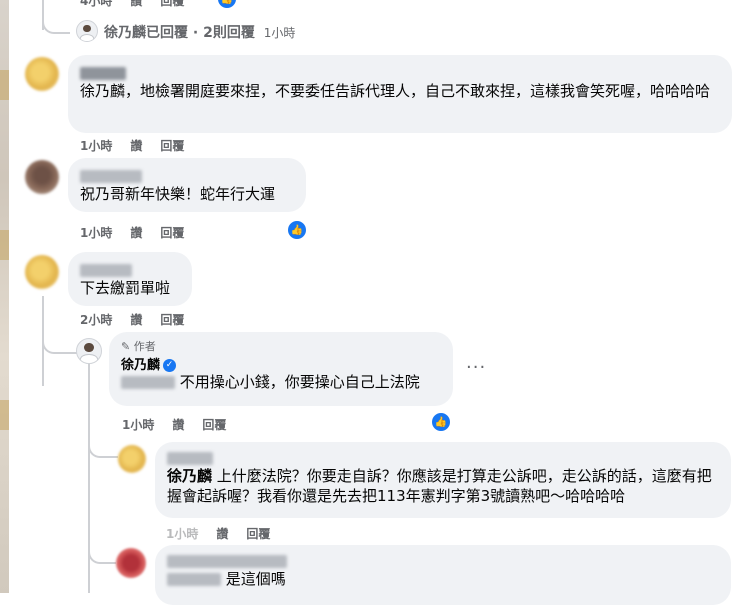 Image resolution: width=756 pixels, height=605 pixels. Describe the element at coordinates (167, 33) in the screenshot. I see `reply-summary-replied: 已回覆` at that location.